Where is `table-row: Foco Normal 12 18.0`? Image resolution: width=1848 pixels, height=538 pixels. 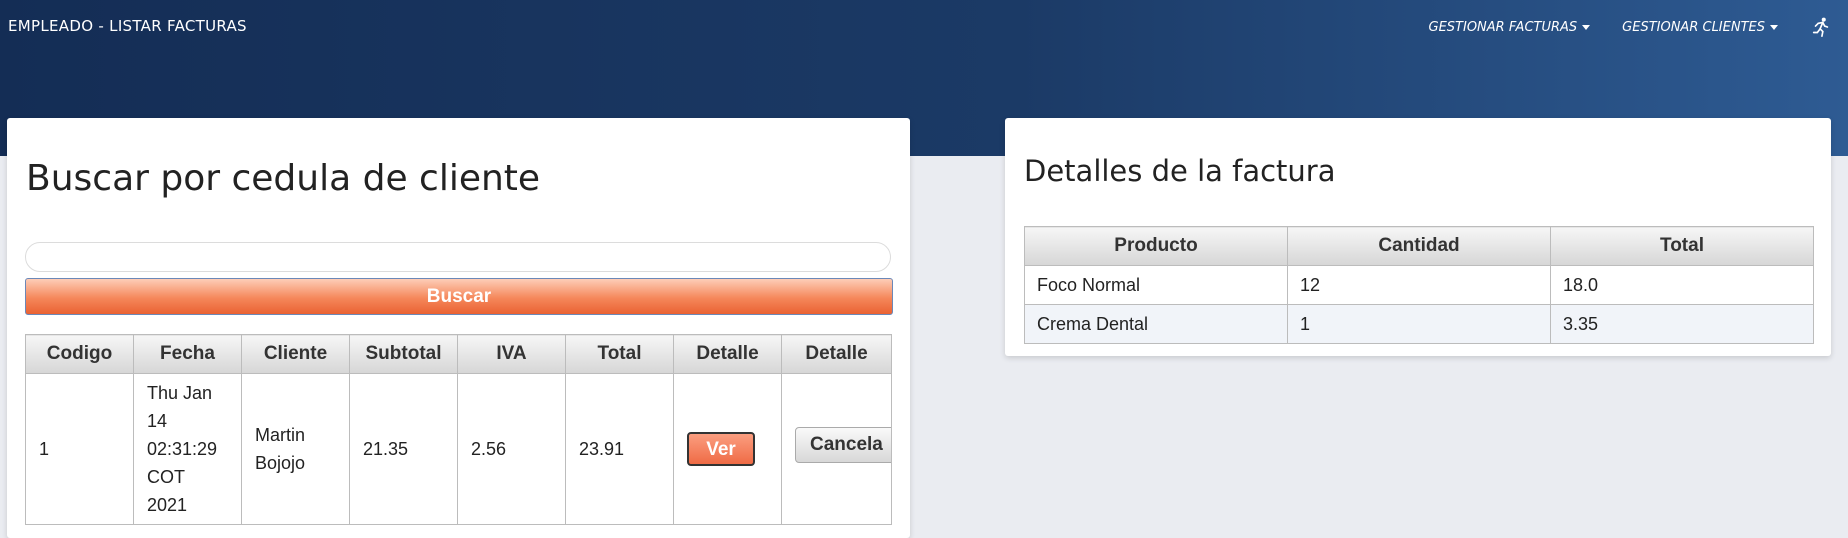 table-row: Foco Normal 12 18.0 is located at coordinates (1419, 285).